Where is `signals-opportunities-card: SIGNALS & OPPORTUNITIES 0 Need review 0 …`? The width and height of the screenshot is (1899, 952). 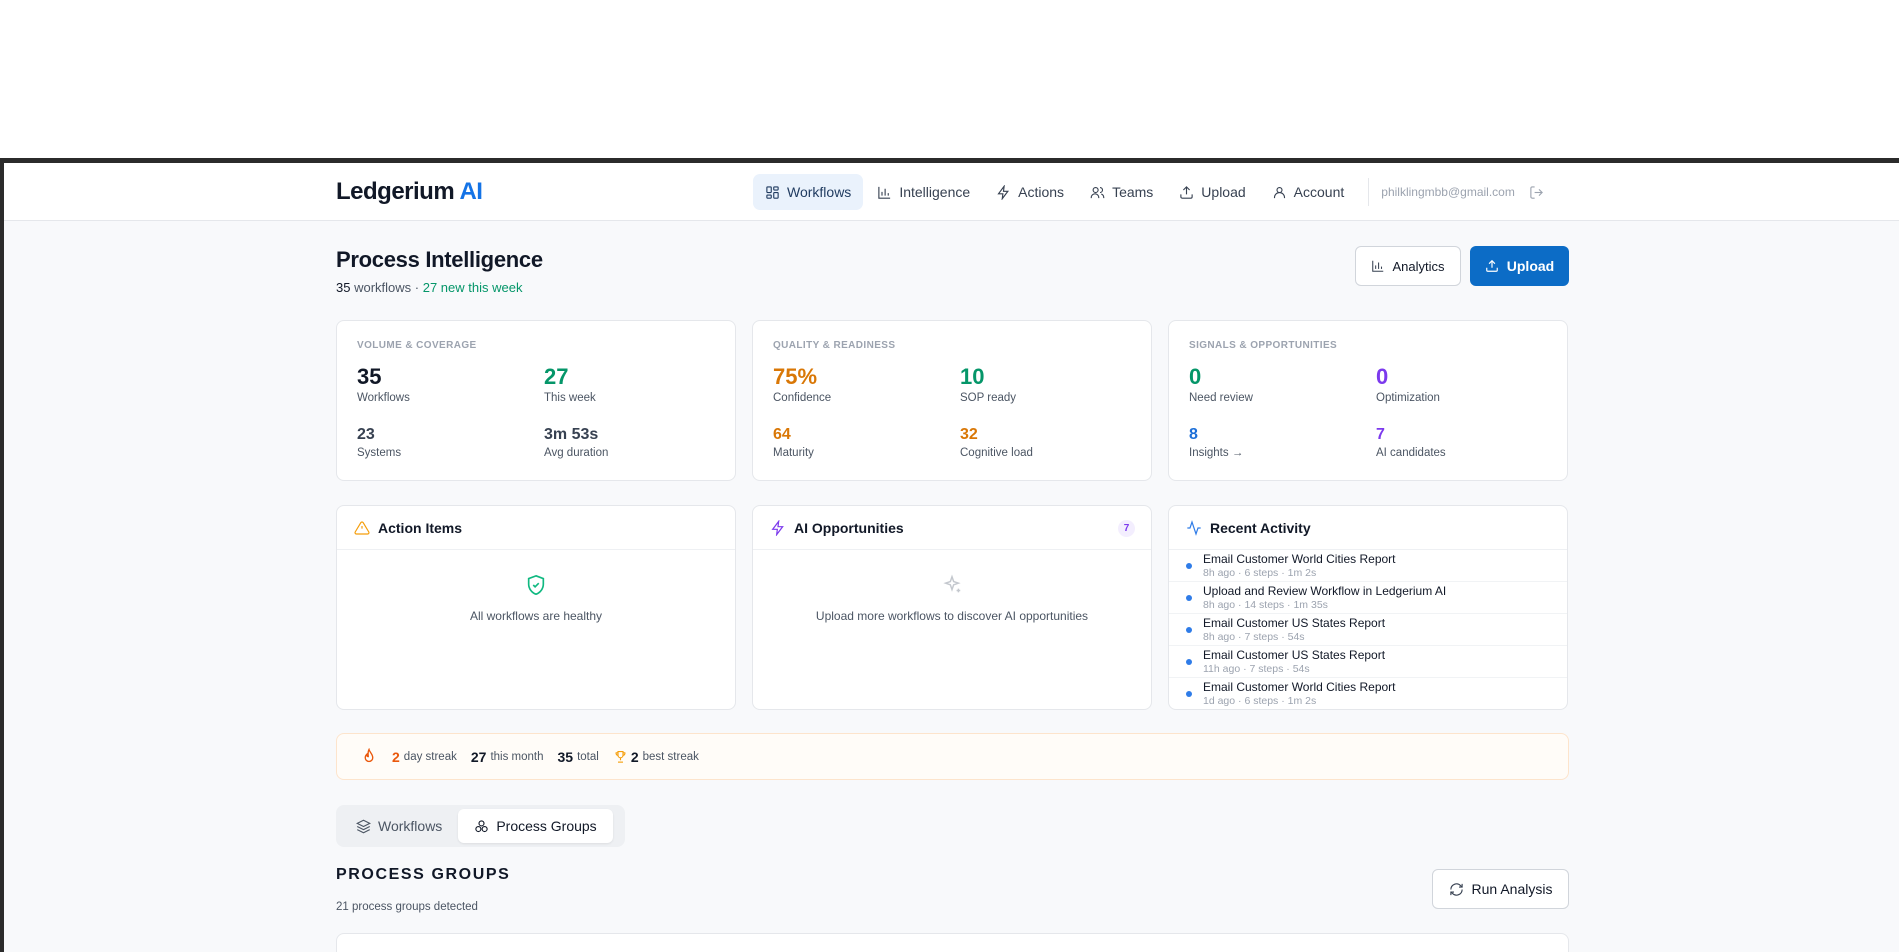
signals-opportunities-card: SIGNALS & OPPORTUNITIES 0 Need review 0 … is located at coordinates (1368, 400).